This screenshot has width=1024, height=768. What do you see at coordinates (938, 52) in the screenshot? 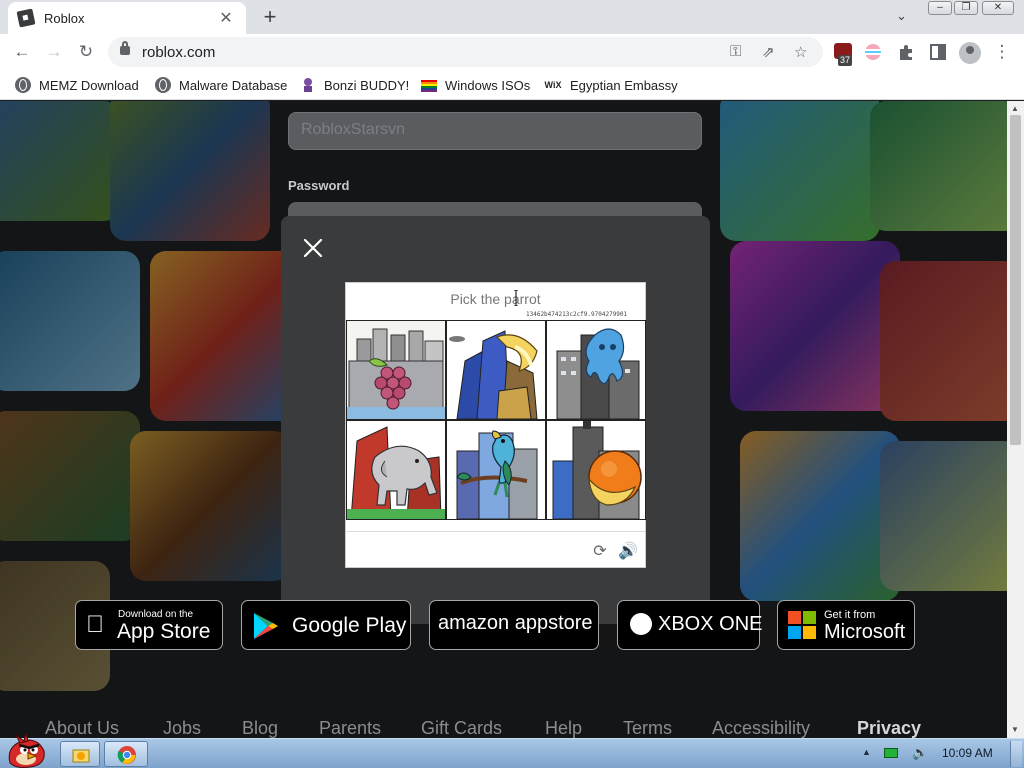
I see `side-panel-icon` at bounding box center [938, 52].